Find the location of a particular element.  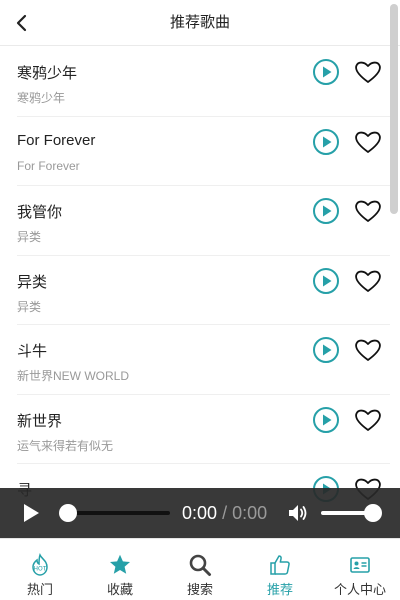

list-item: 寒鸦少年 寒鸦少年 is located at coordinates (203, 82).